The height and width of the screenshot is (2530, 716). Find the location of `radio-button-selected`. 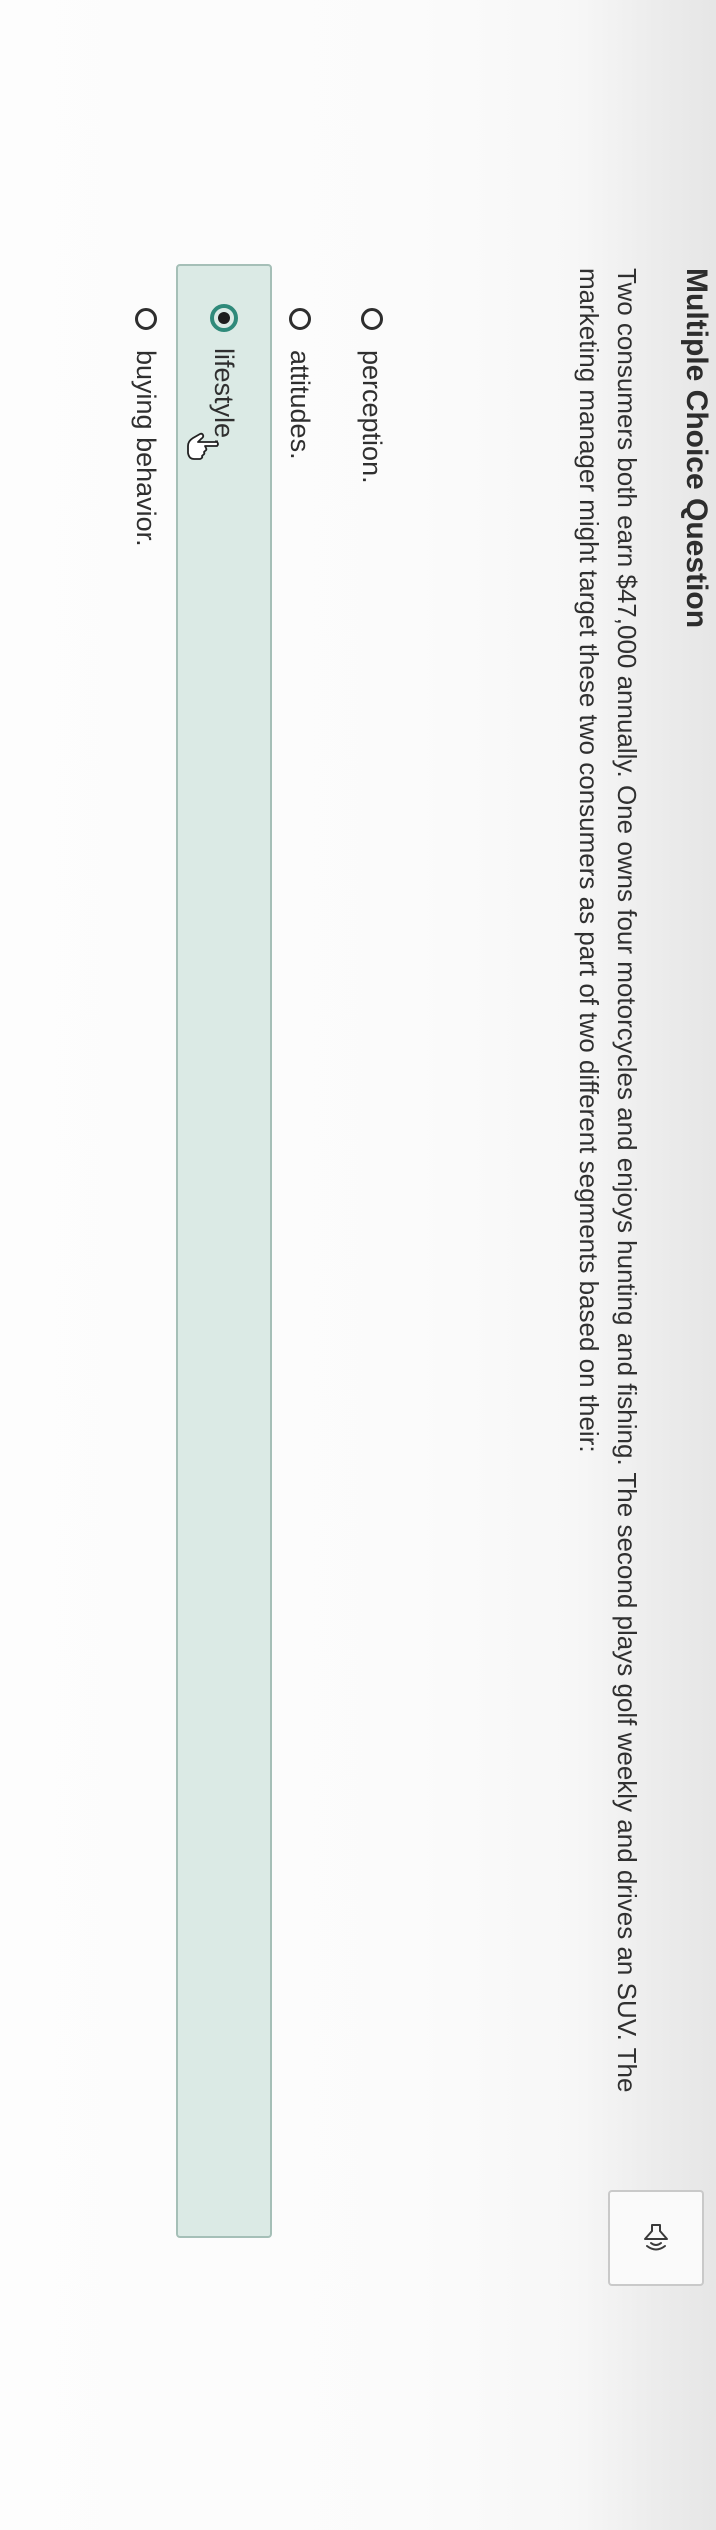

radio-button-selected is located at coordinates (224, 318).